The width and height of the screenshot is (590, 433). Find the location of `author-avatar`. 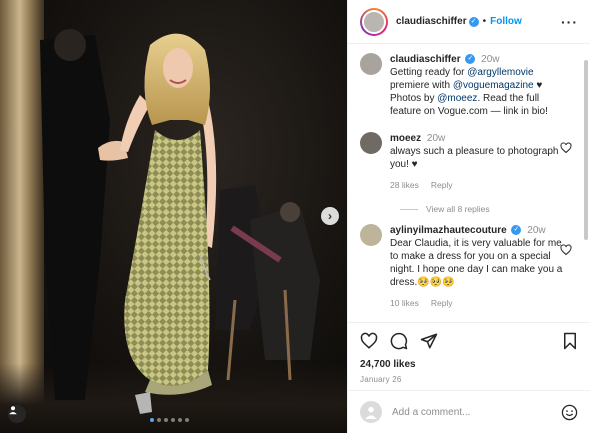

author-avatar is located at coordinates (374, 21).